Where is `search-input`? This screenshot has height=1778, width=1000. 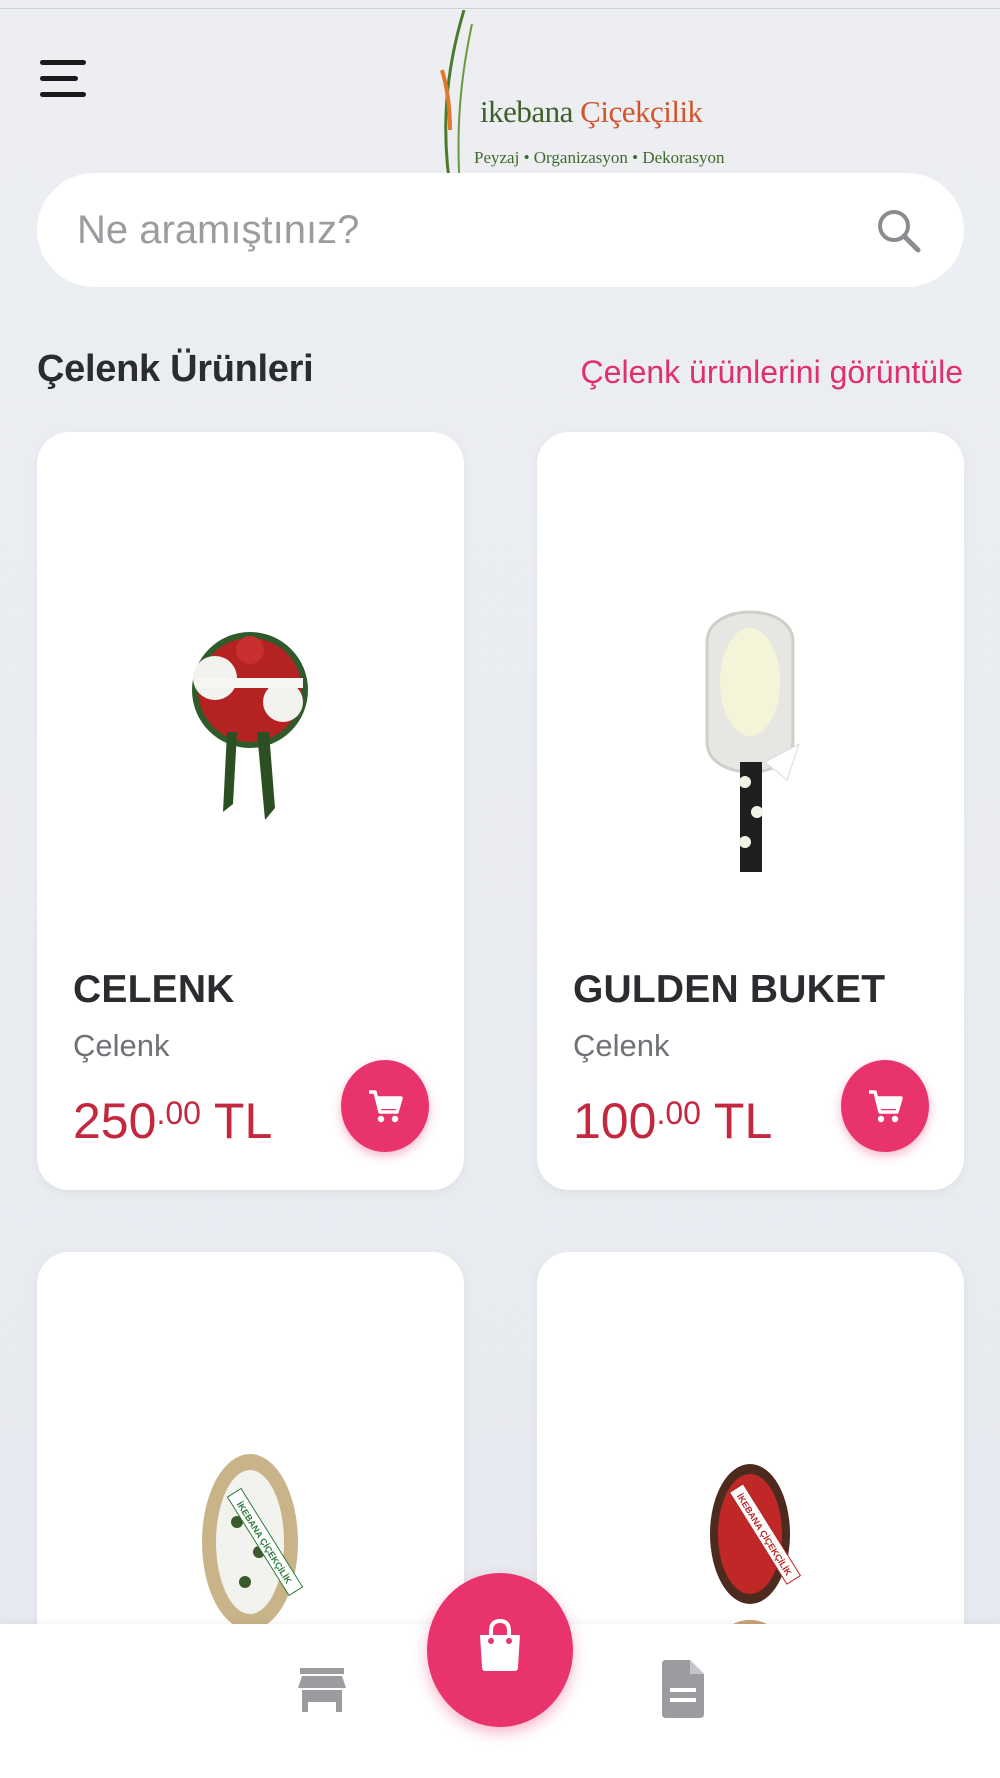 search-input is located at coordinates (467, 230).